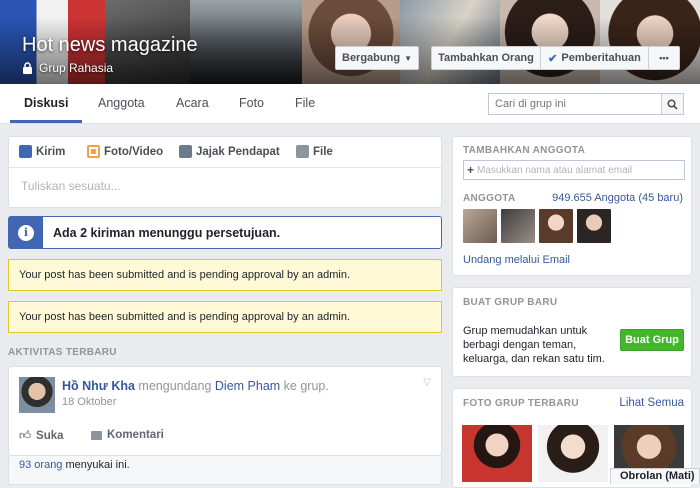 This screenshot has height=488, width=700. I want to click on more-label: •••, so click(664, 58).